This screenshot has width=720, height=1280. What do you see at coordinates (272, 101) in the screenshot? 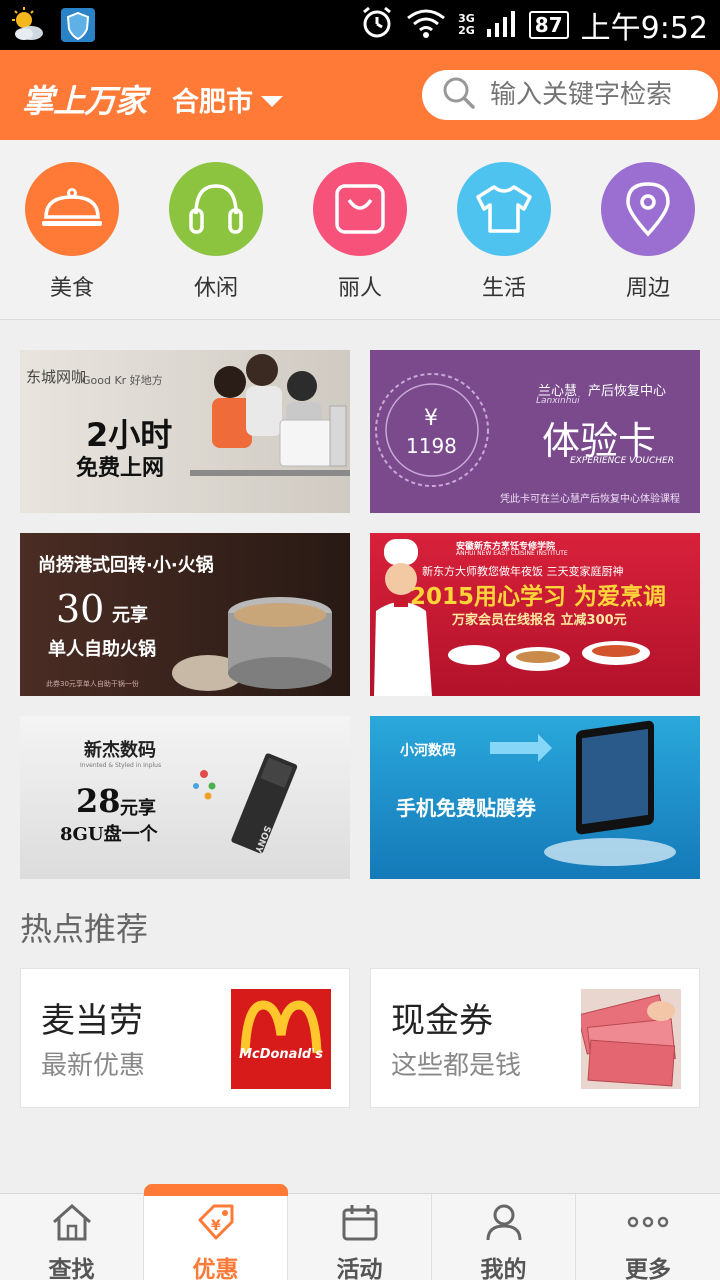
I see `chevron-down-icon` at bounding box center [272, 101].